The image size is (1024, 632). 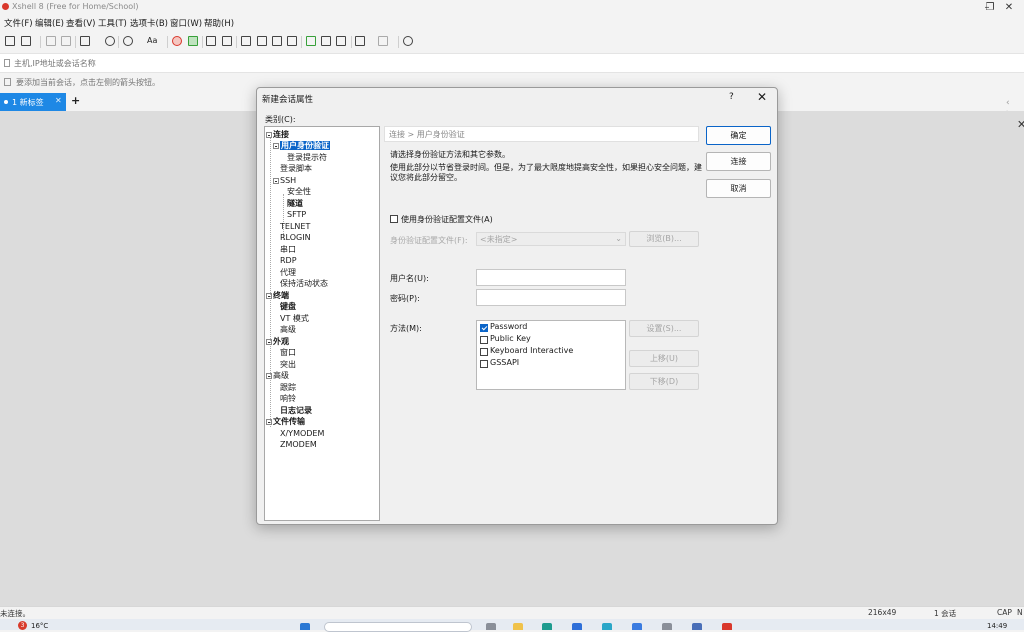 What do you see at coordinates (288, 273) in the screenshot?
I see `tree-item-proxy: 代理` at bounding box center [288, 273].